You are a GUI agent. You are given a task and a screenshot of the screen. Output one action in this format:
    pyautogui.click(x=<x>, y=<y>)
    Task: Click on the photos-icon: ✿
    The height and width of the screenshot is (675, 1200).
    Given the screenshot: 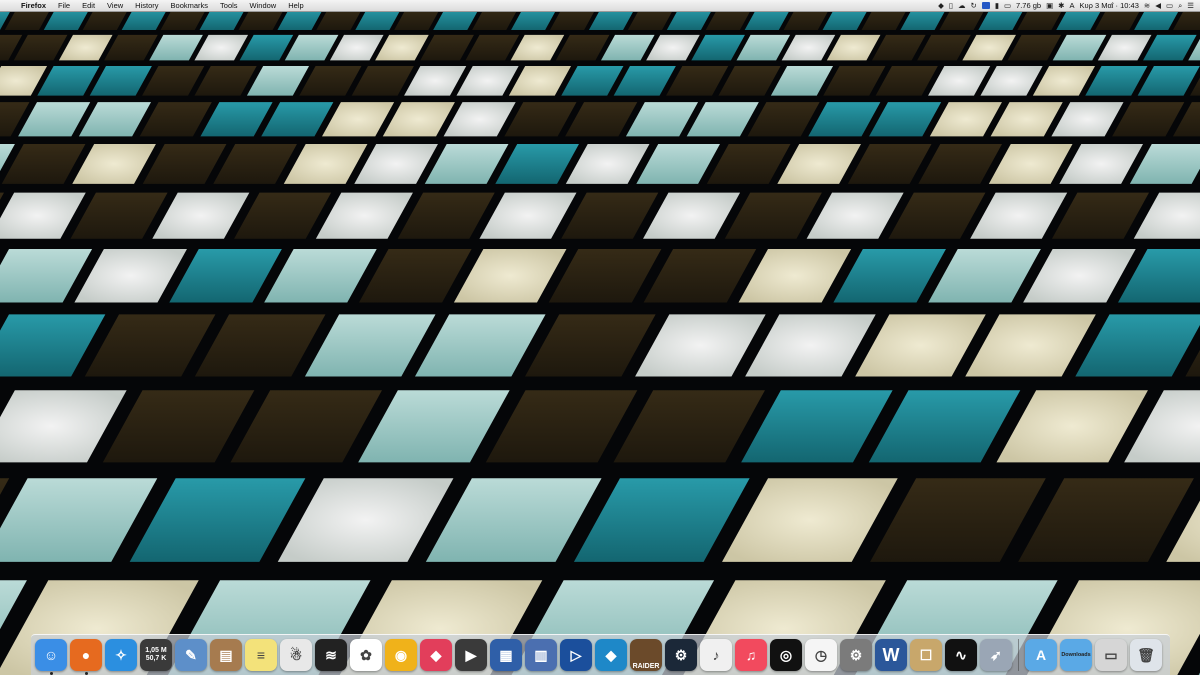 What is the action you would take?
    pyautogui.click(x=366, y=655)
    